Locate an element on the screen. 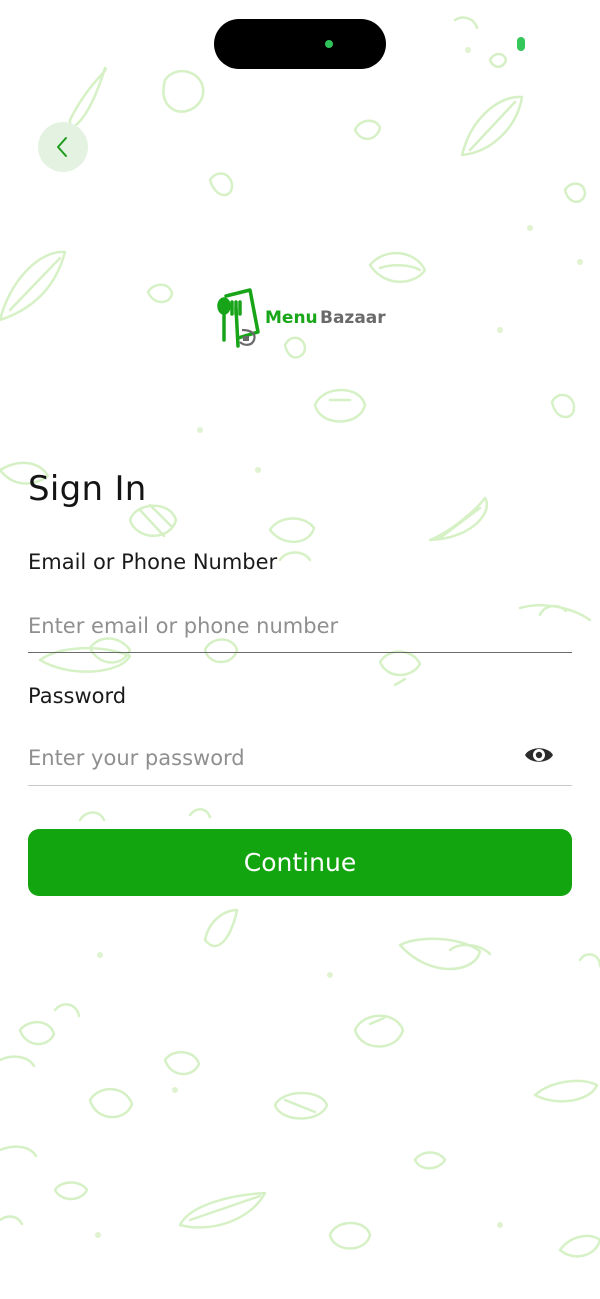 The image size is (600, 1299). status-indicator is located at coordinates (521, 44).